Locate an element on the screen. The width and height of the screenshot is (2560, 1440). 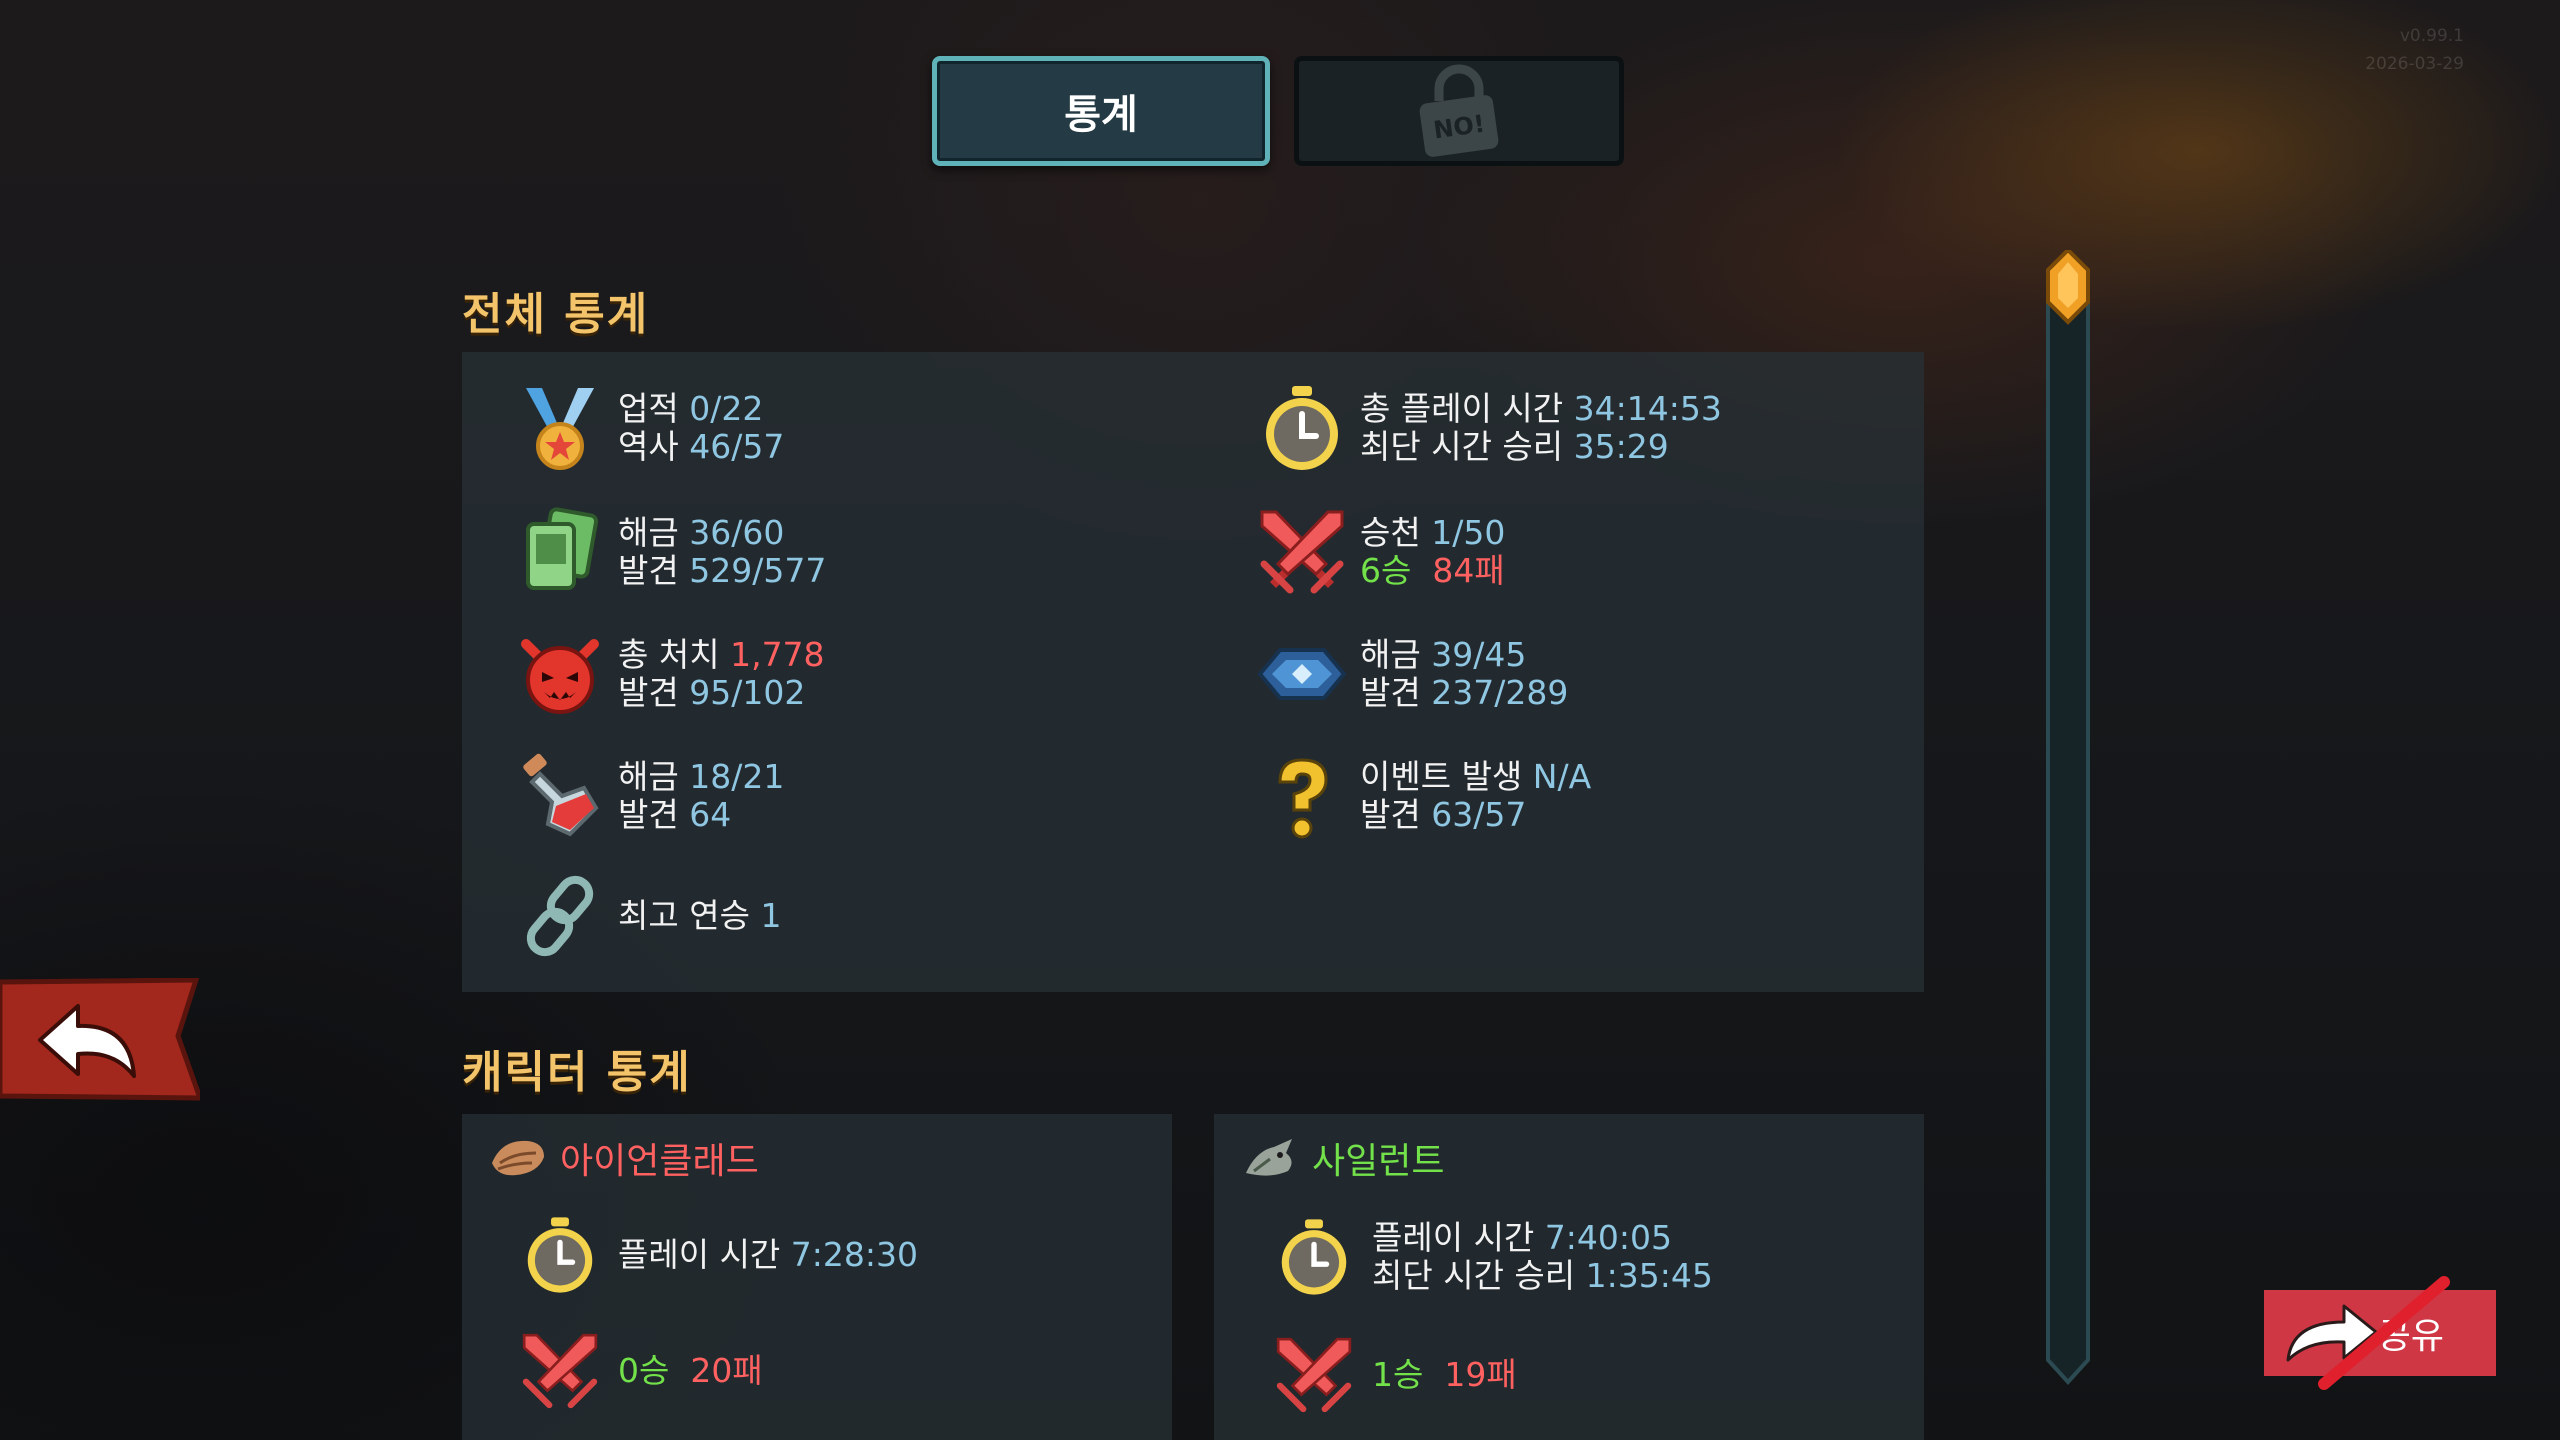
fastest-win-label: 최단 시간 승리 is located at coordinates (1462, 446).